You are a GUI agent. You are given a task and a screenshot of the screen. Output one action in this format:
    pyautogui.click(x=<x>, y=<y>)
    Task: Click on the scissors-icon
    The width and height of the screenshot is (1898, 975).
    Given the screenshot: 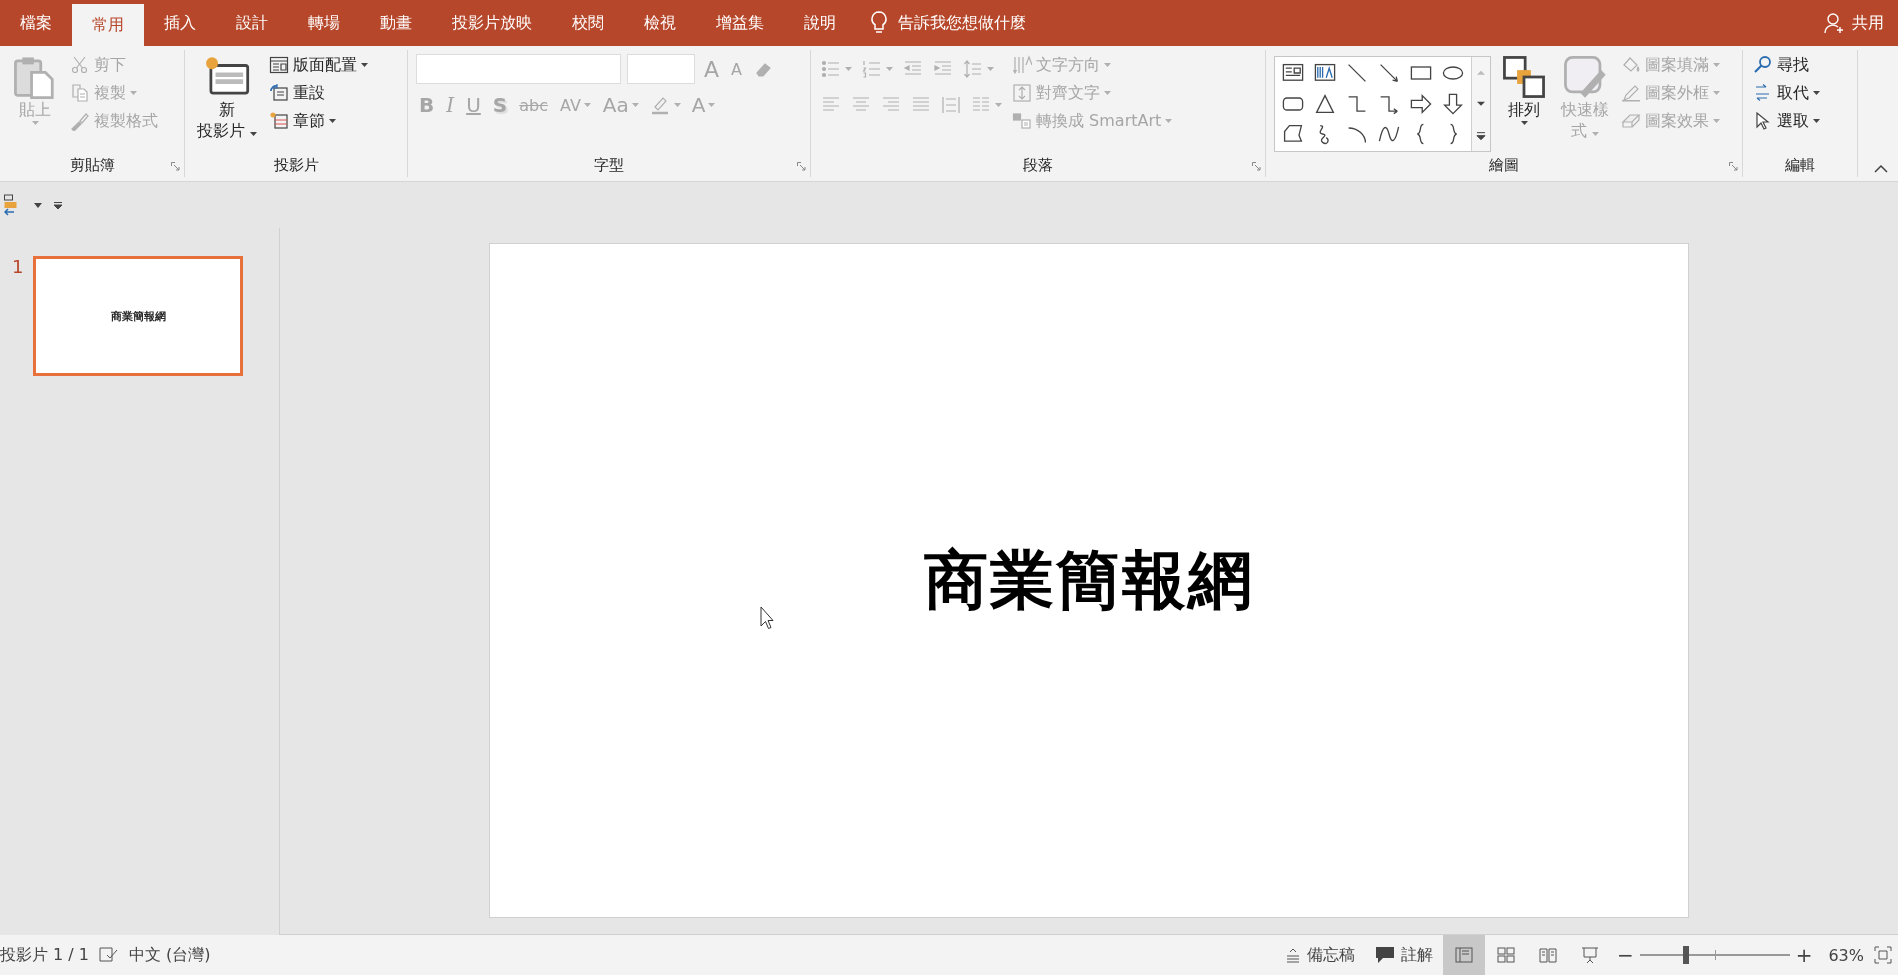 What is the action you would take?
    pyautogui.click(x=80, y=65)
    